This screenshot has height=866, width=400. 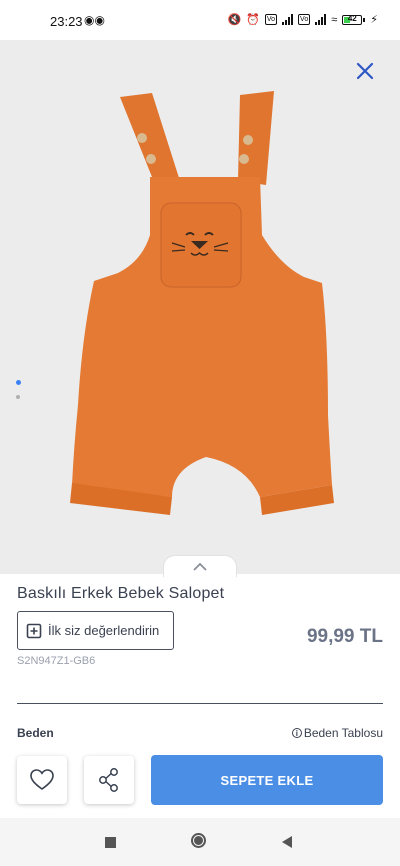 What do you see at coordinates (374, 20) in the screenshot?
I see `charging-icon: ⚡` at bounding box center [374, 20].